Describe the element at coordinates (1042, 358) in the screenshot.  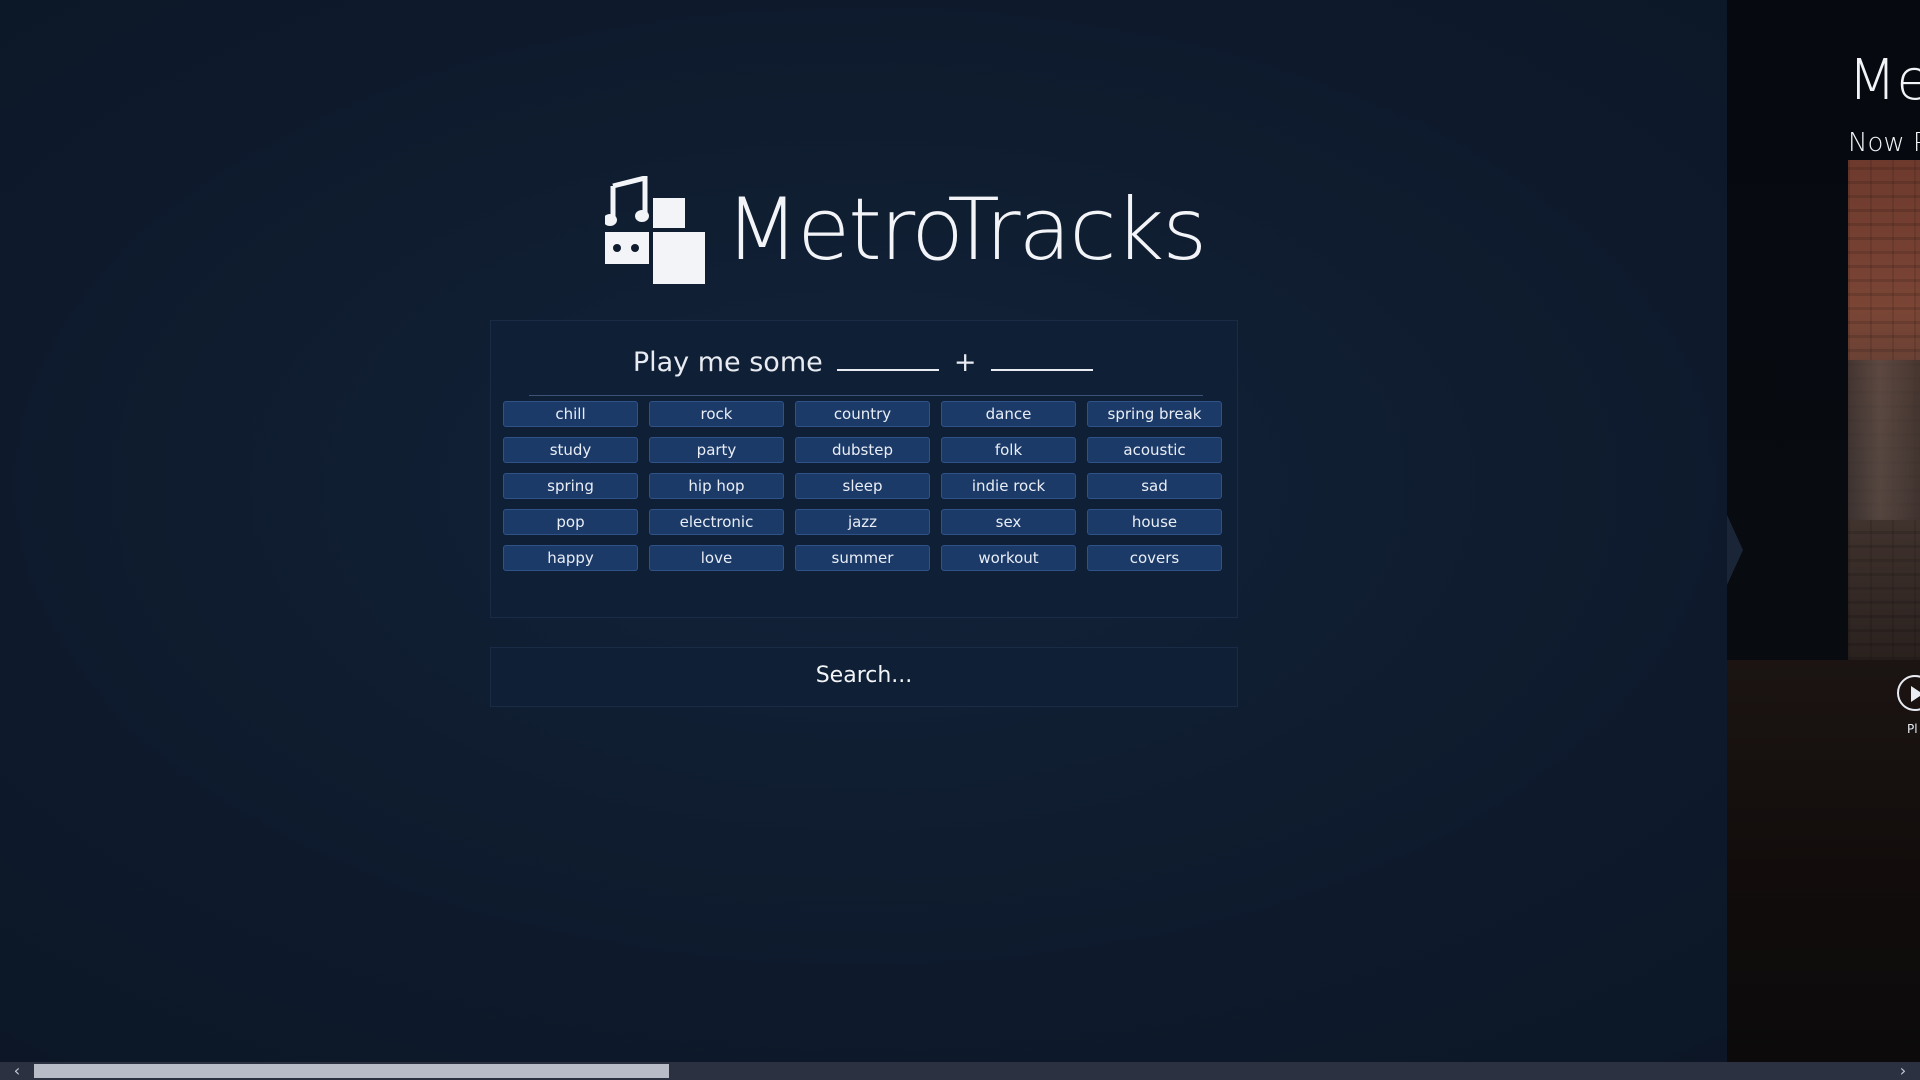
I see `second-tag-slot` at that location.